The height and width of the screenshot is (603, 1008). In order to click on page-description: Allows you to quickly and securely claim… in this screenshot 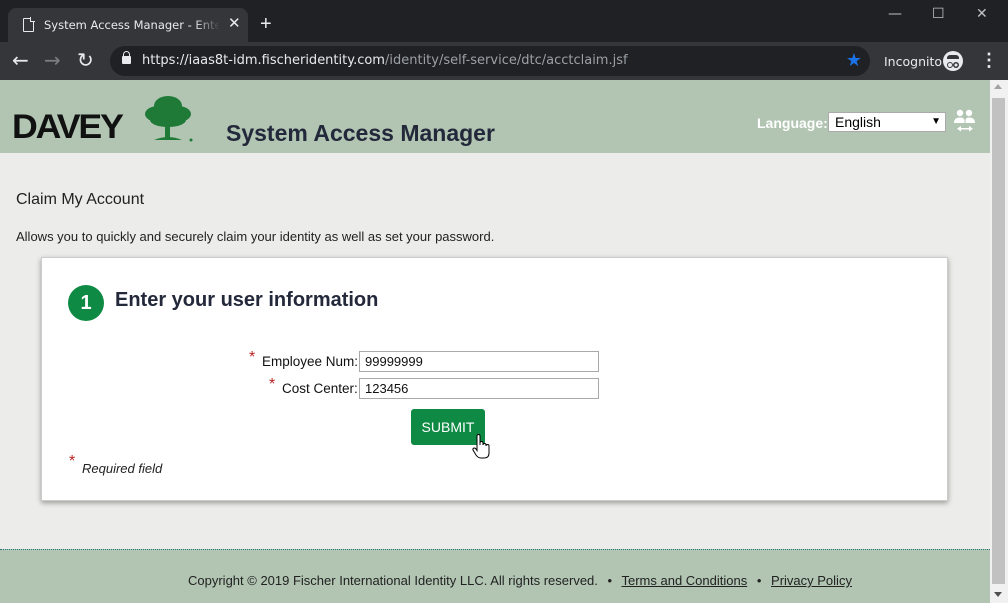, I will do `click(255, 236)`.